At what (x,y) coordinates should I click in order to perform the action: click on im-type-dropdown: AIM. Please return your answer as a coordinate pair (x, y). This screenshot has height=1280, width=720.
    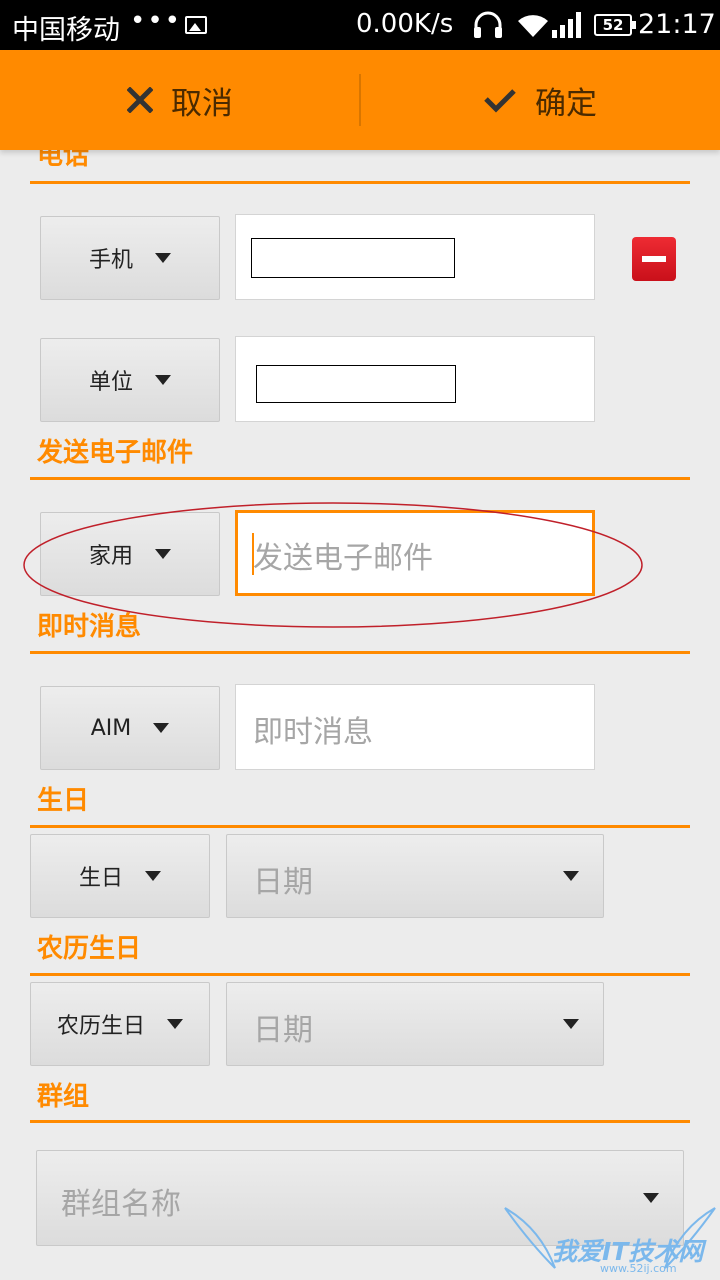
    Looking at the image, I should click on (130, 728).